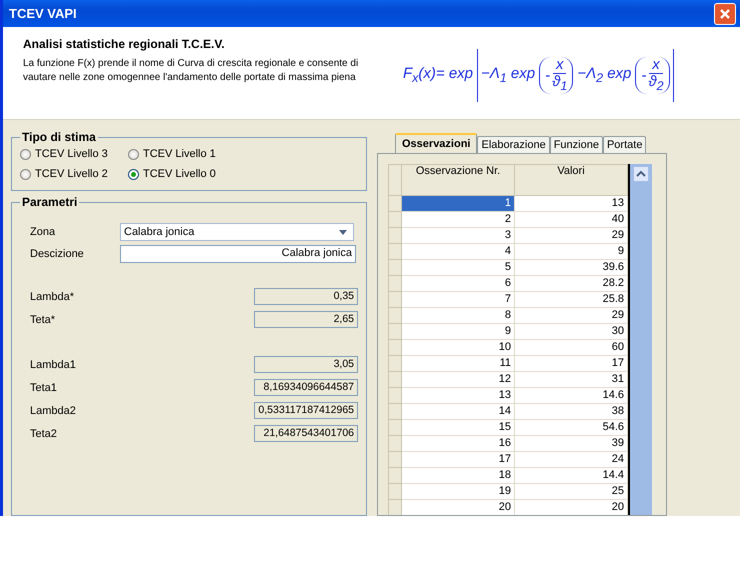  Describe the element at coordinates (44, 388) in the screenshot. I see `field-label: Teta1` at that location.